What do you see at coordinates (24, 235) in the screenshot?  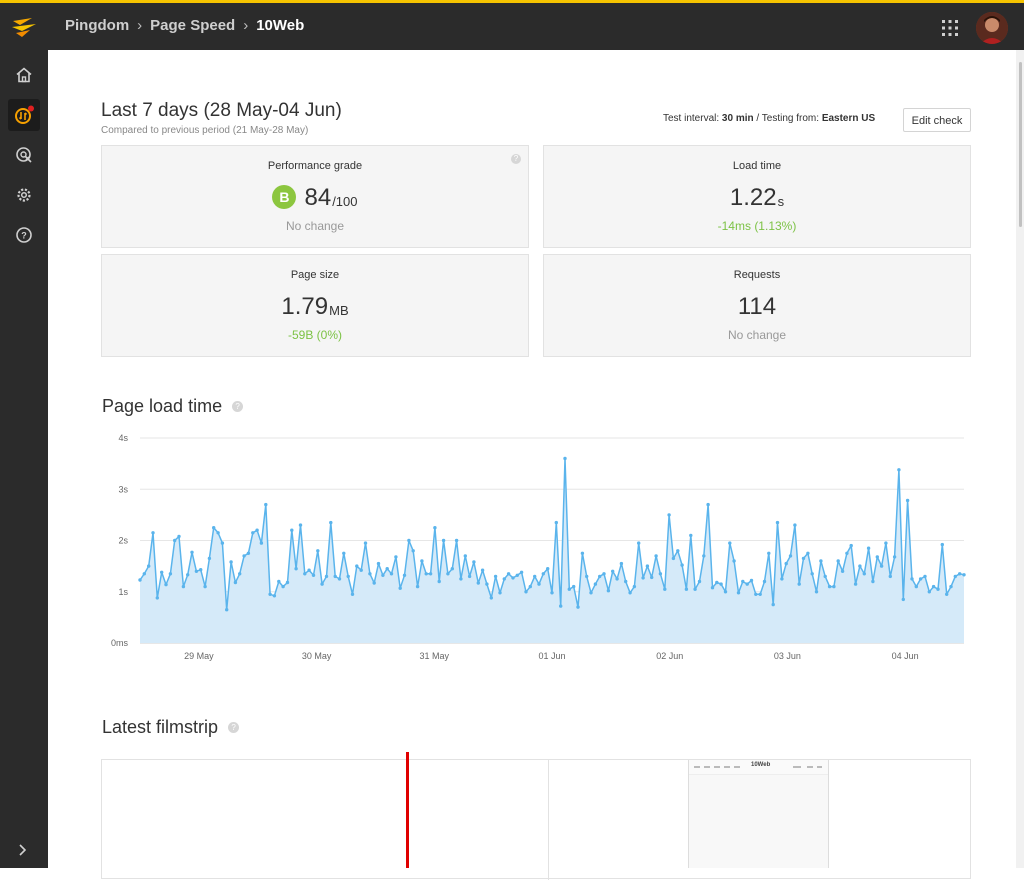 I see `sidebar-item-help: ?` at bounding box center [24, 235].